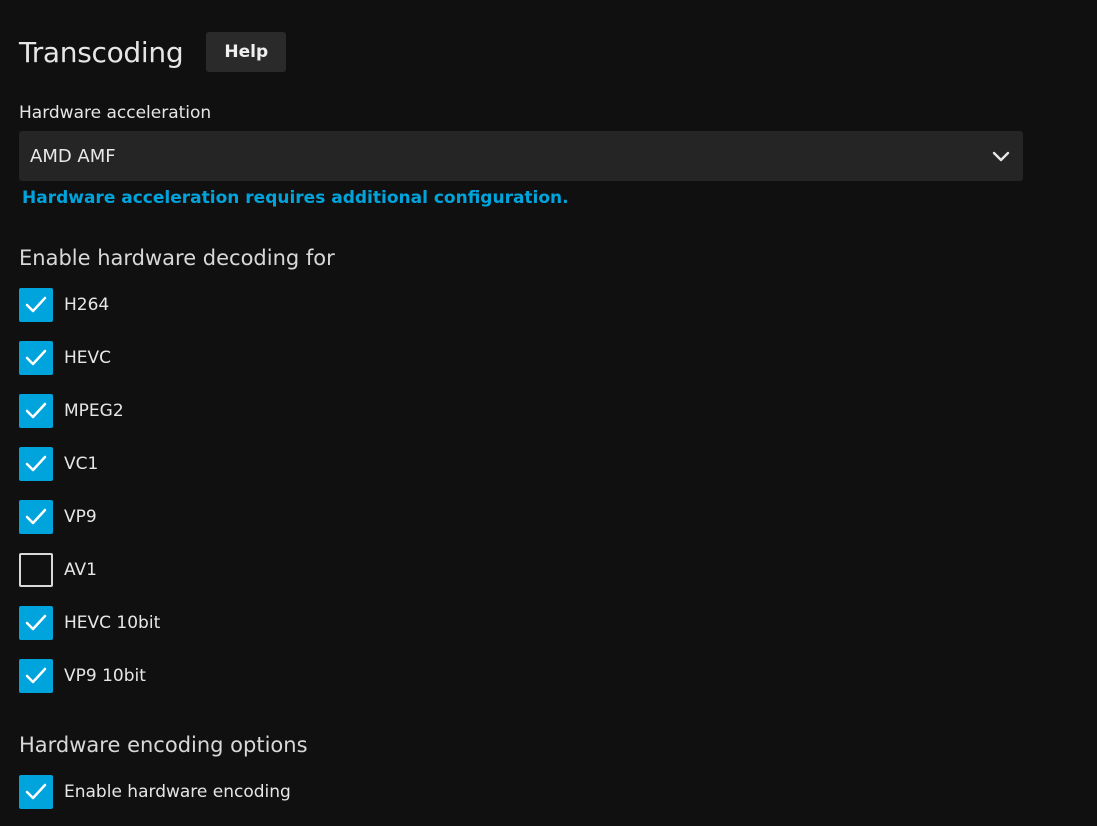  I want to click on checkbox-row-vc1: VC1, so click(58, 464).